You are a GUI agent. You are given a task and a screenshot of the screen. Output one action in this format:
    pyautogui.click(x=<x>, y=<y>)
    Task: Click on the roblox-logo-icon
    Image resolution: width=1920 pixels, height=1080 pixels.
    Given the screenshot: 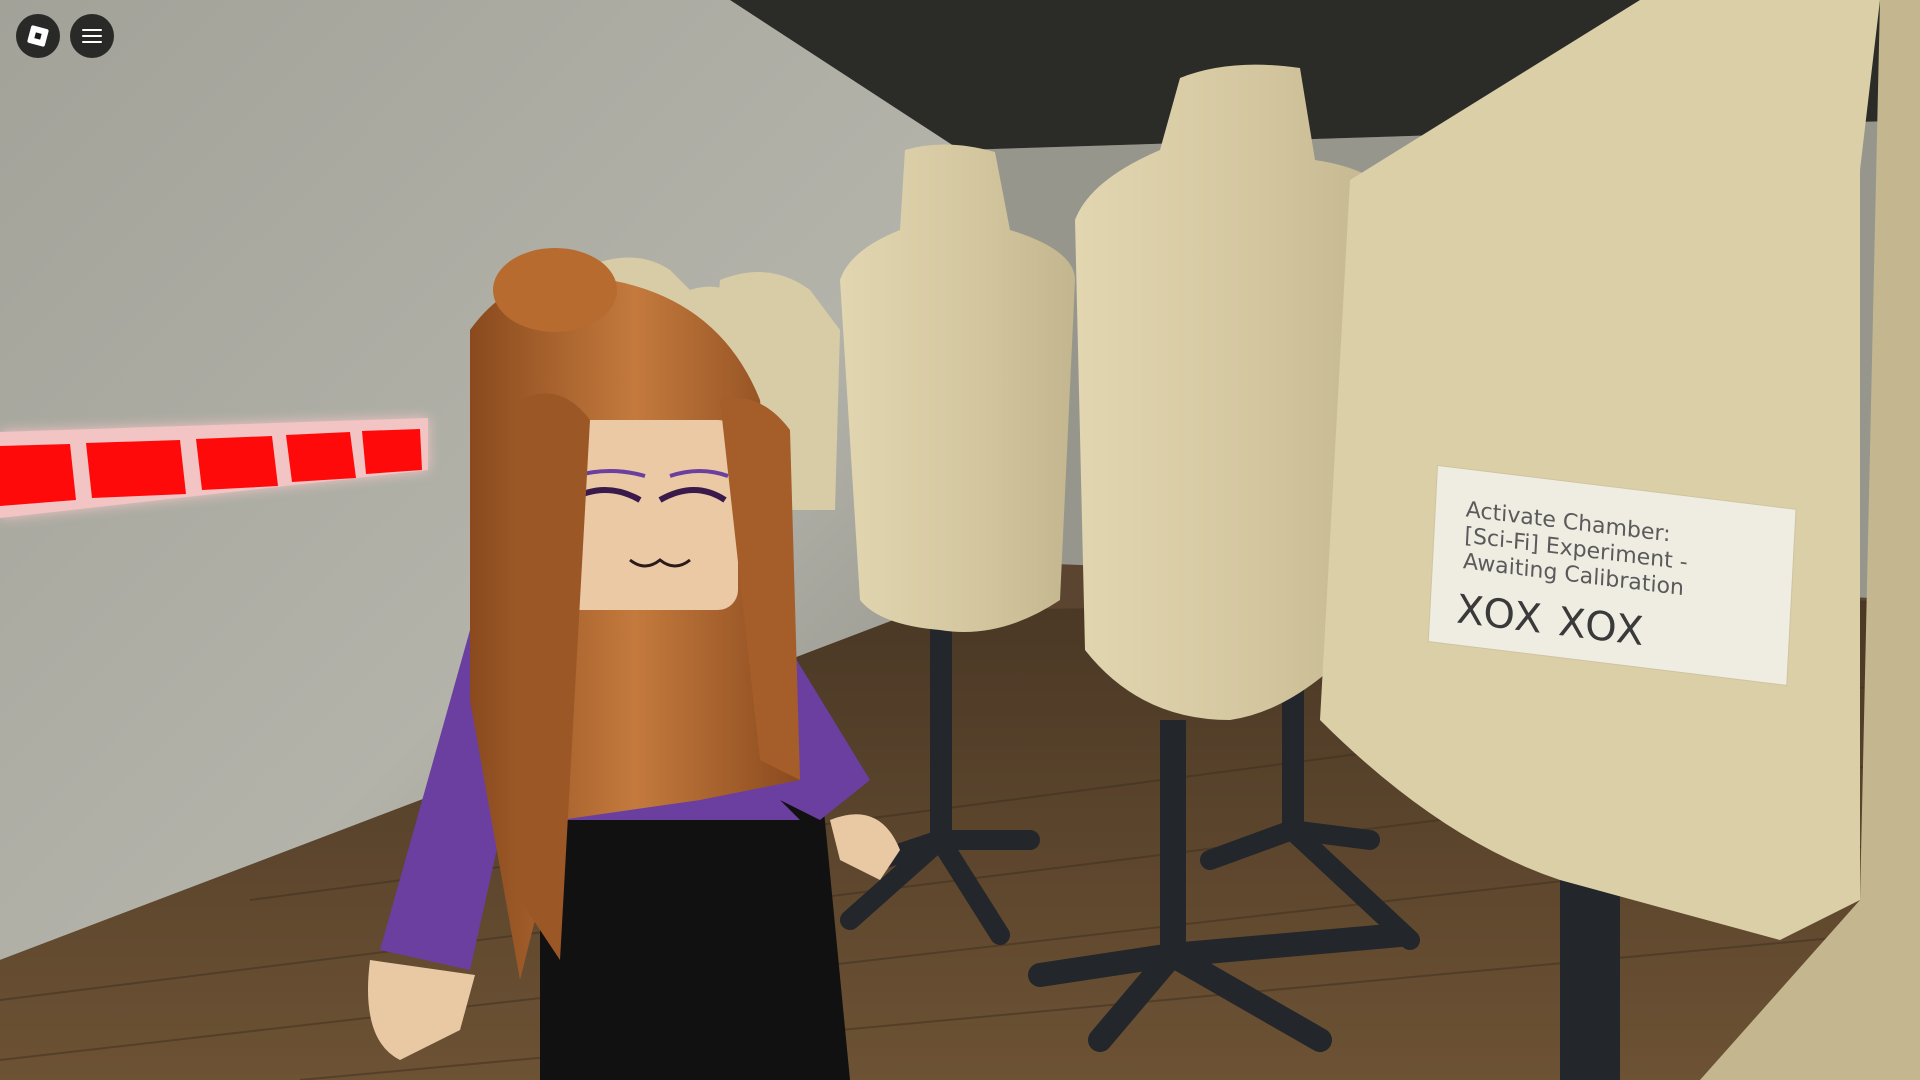 What is the action you would take?
    pyautogui.click(x=38, y=36)
    